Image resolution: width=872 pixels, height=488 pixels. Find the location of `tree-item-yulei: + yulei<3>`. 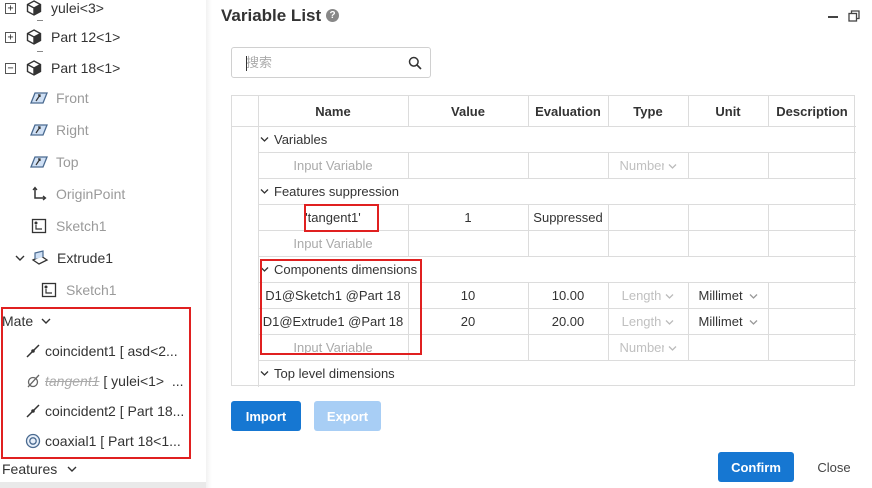

tree-item-yulei: + yulei<3> is located at coordinates (54, 10).